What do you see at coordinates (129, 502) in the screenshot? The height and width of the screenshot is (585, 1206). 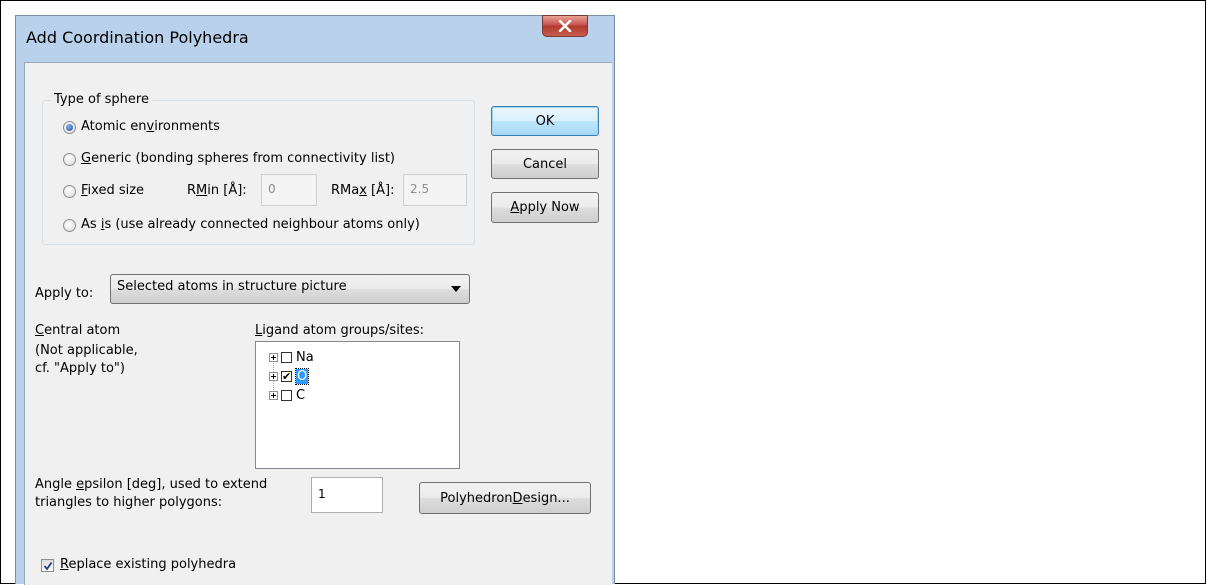 I see `angle-epsilon-label-line2: triangles to higher polygons:` at bounding box center [129, 502].